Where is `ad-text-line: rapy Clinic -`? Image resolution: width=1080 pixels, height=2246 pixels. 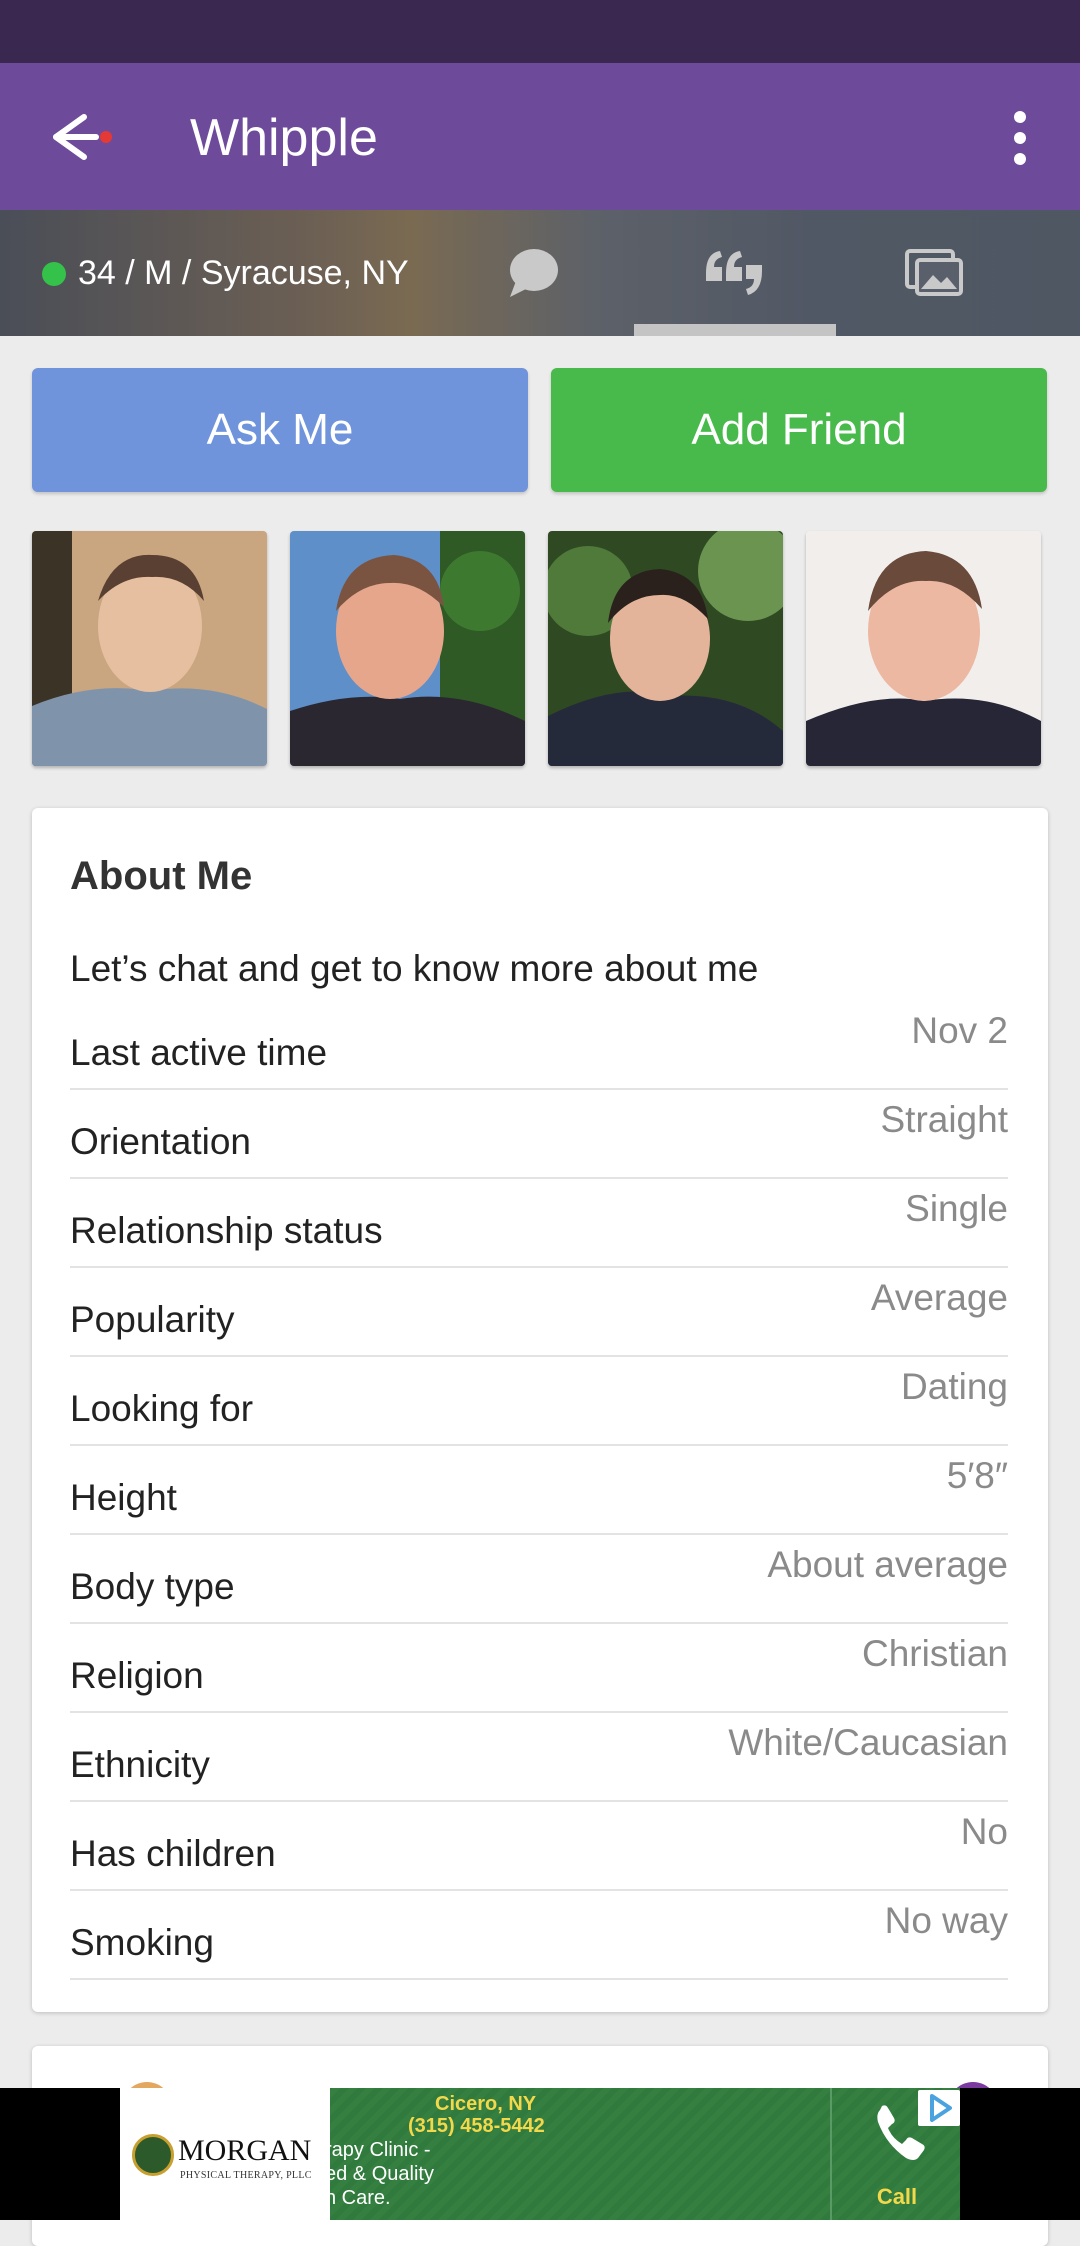 ad-text-line: rapy Clinic - is located at coordinates (378, 2150).